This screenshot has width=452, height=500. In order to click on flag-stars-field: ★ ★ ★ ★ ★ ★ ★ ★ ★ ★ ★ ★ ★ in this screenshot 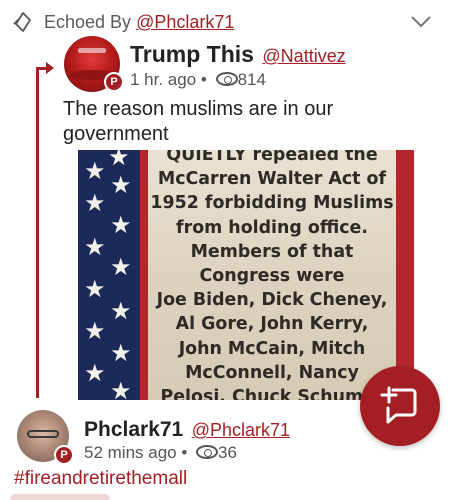, I will do `click(109, 275)`.